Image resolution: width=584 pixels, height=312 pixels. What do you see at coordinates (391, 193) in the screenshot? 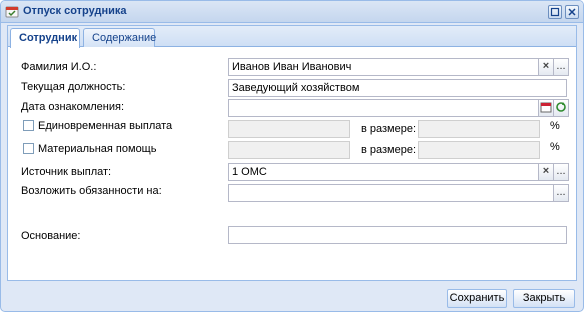
I see `delegate-field` at bounding box center [391, 193].